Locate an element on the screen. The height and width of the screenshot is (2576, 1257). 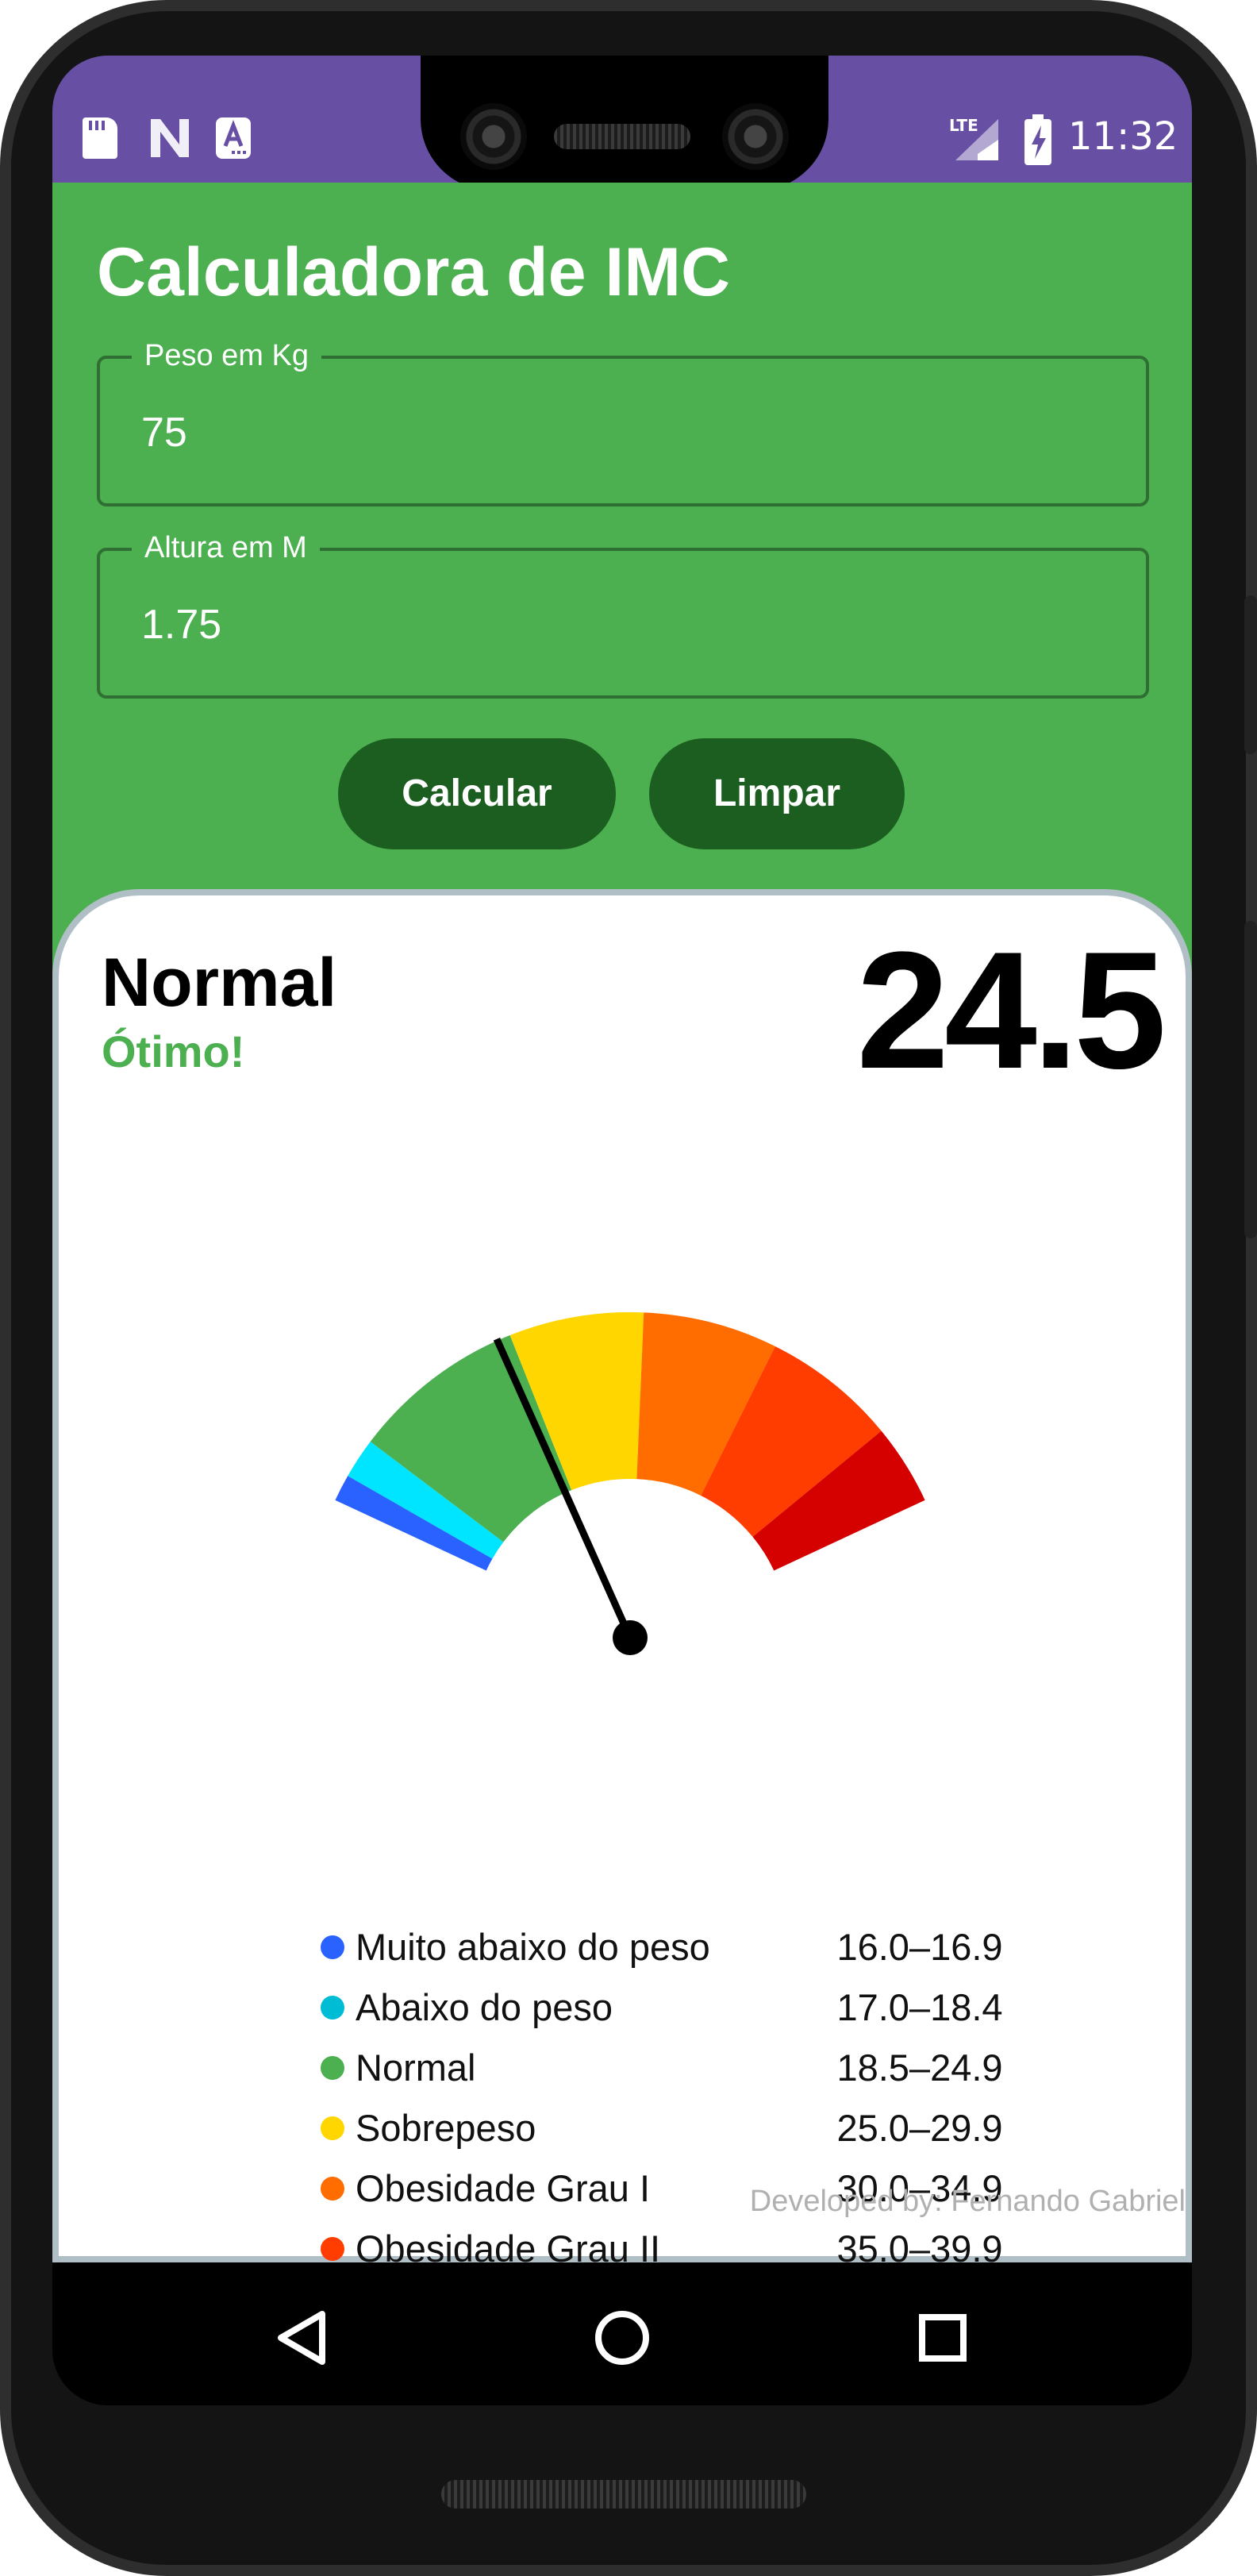
earpiece-speaker is located at coordinates (622, 136).